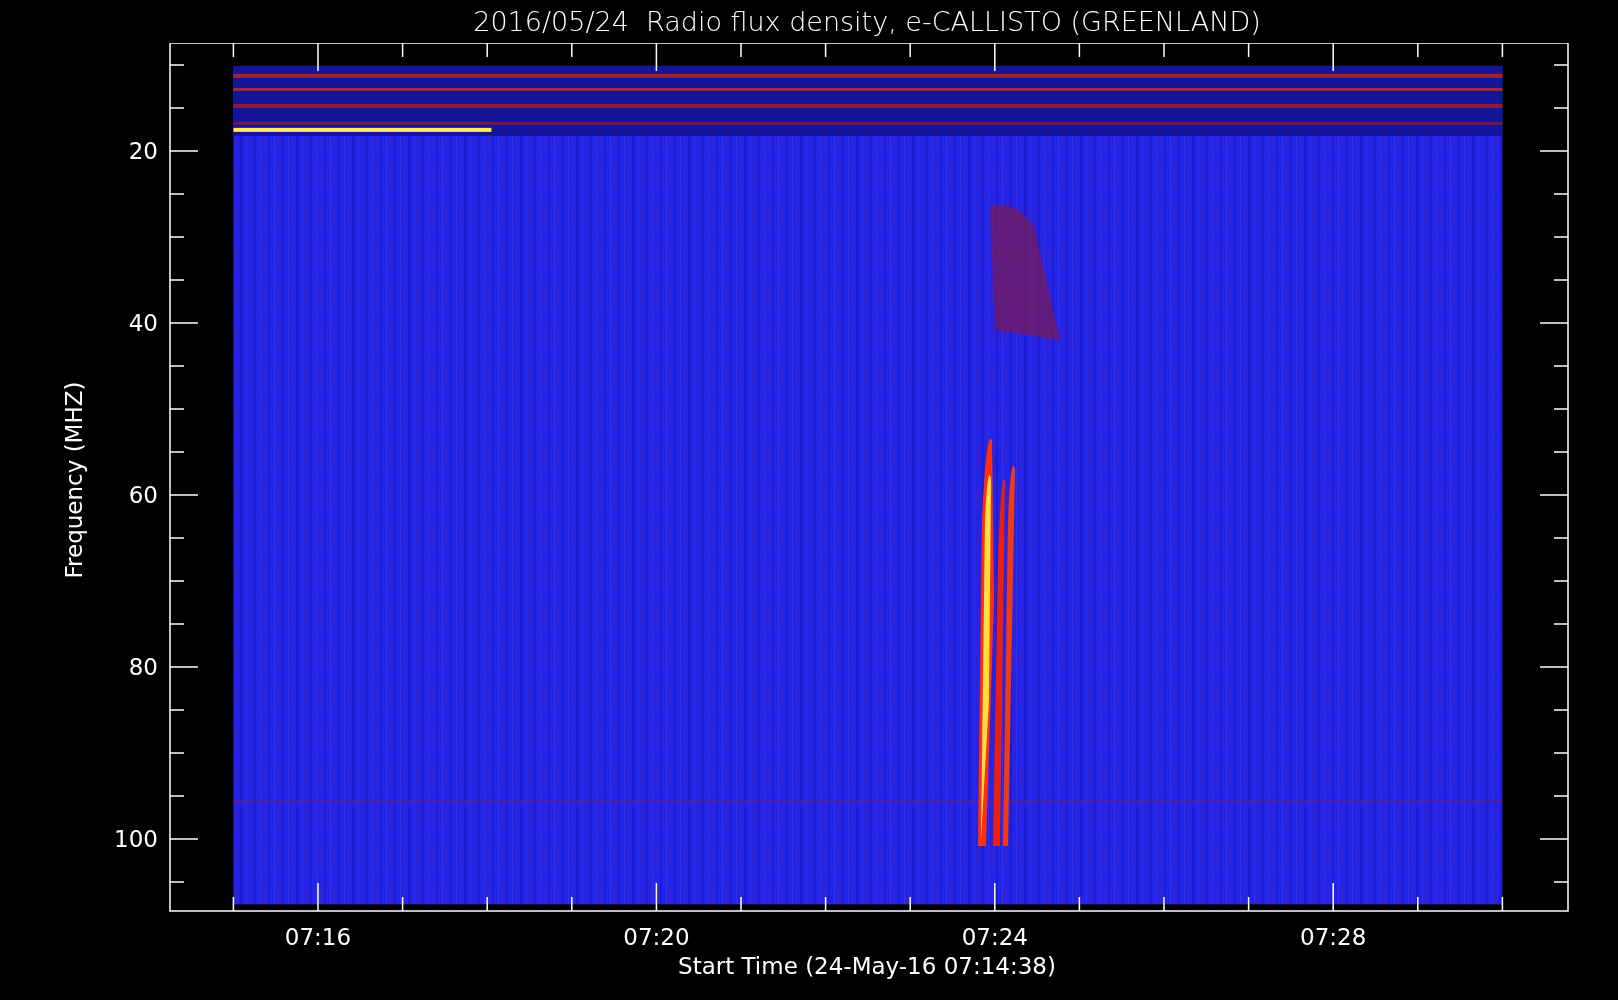 This screenshot has width=1618, height=1000. Describe the element at coordinates (867, 966) in the screenshot. I see `x-axis-label: Start Time (24-May-16 07:14:38)` at that location.